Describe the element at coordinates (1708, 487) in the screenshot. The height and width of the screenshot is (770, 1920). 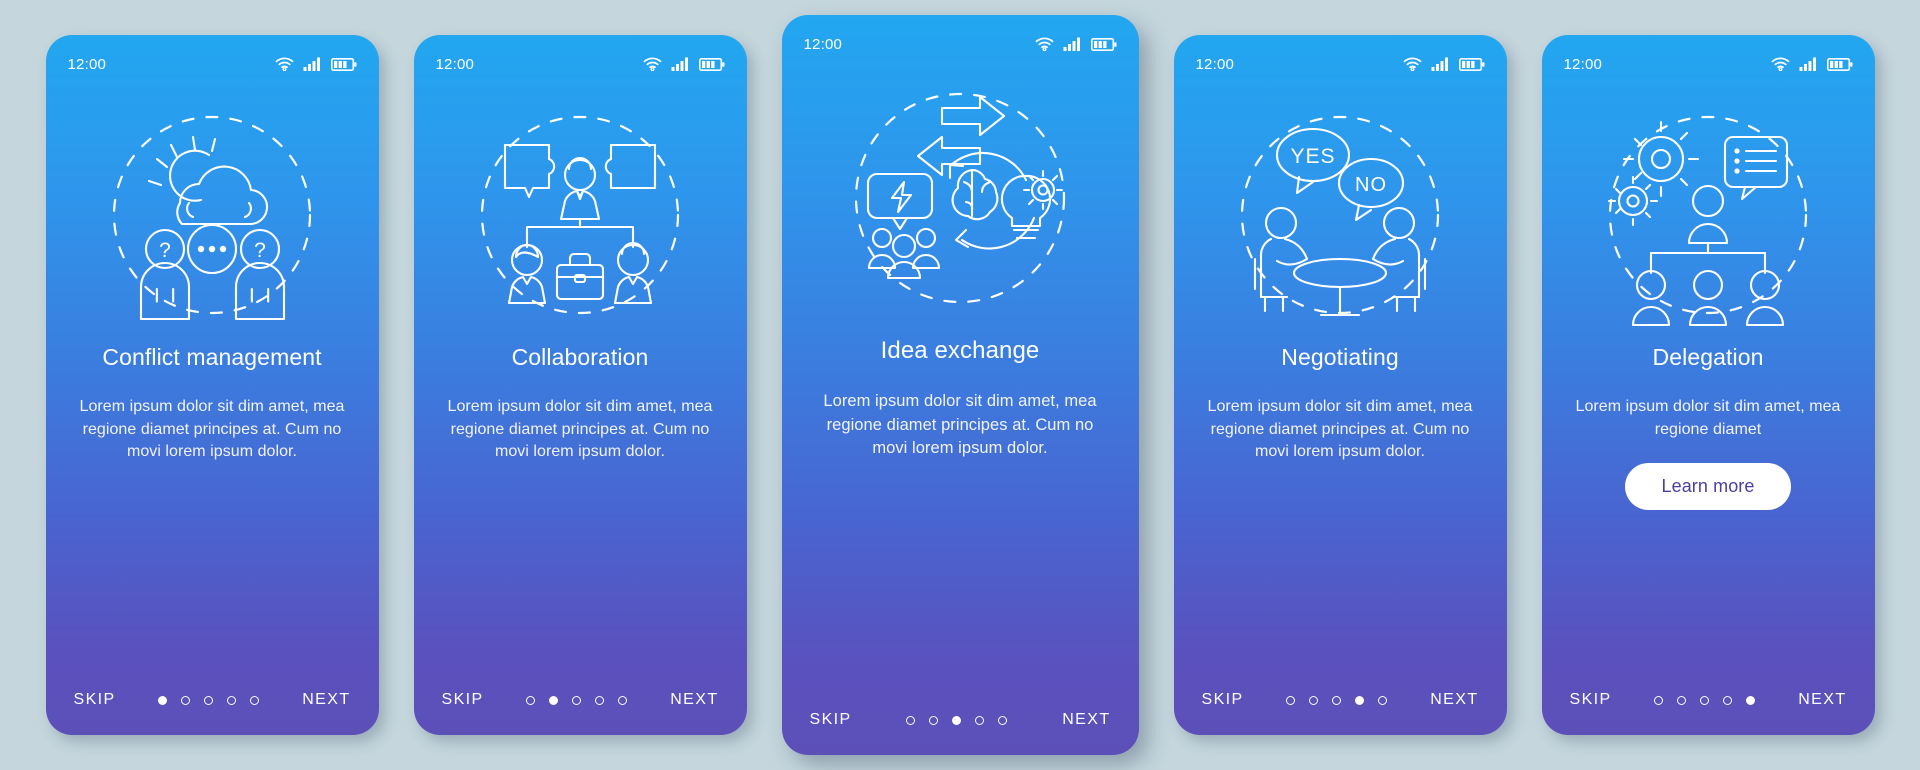
I see `learn-more-button: Learn more` at that location.